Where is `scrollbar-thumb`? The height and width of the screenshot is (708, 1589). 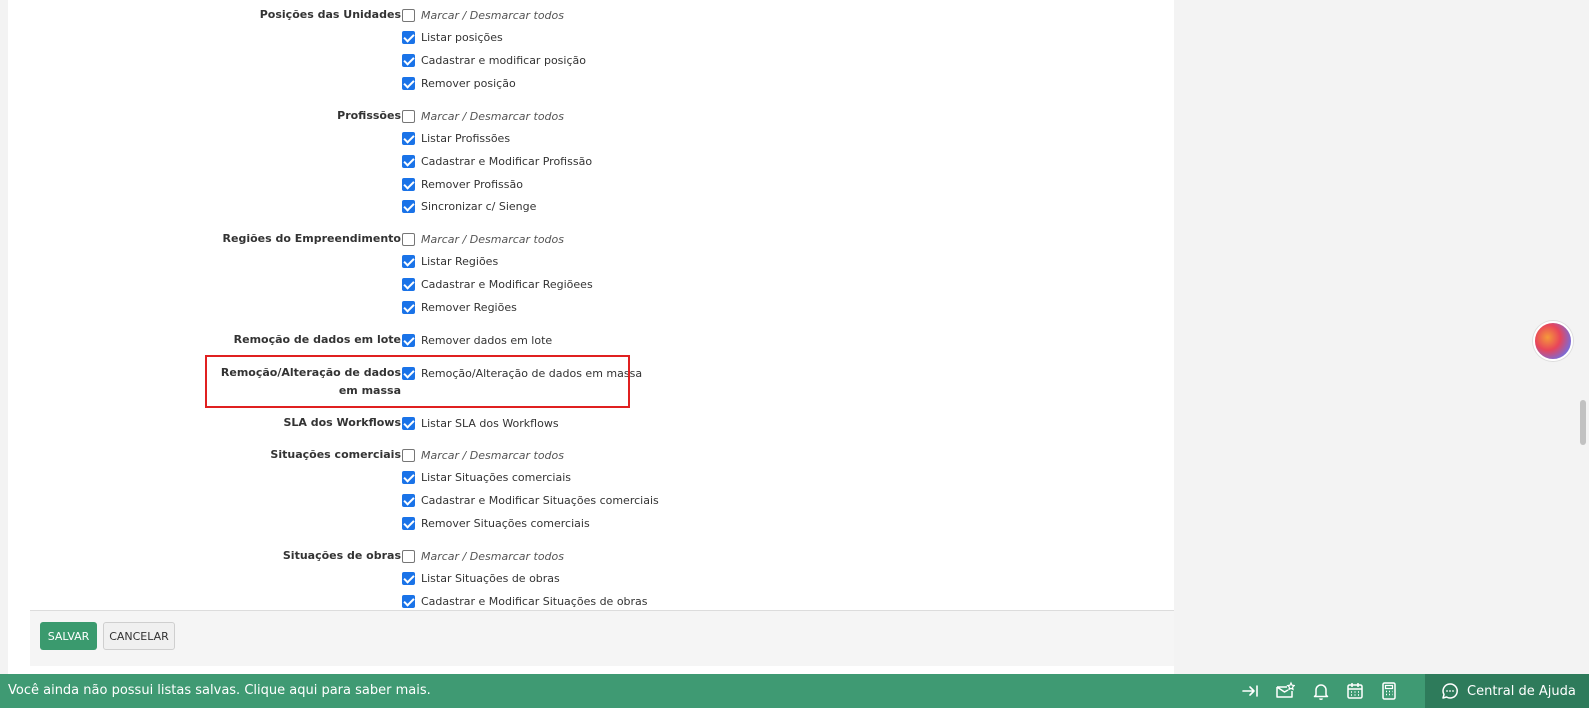 scrollbar-thumb is located at coordinates (1583, 422).